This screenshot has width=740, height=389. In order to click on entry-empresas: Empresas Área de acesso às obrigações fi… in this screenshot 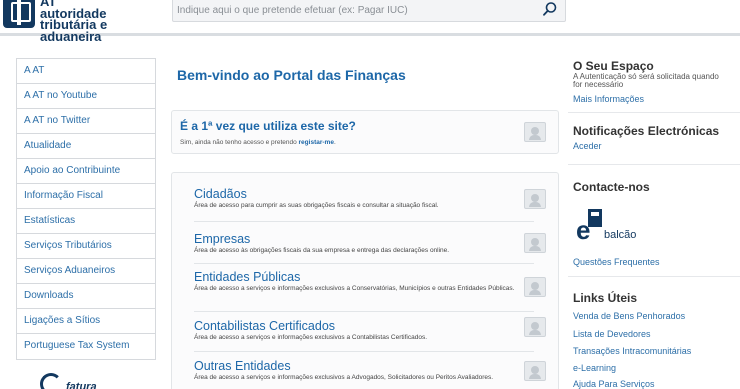, I will do `click(359, 243)`.